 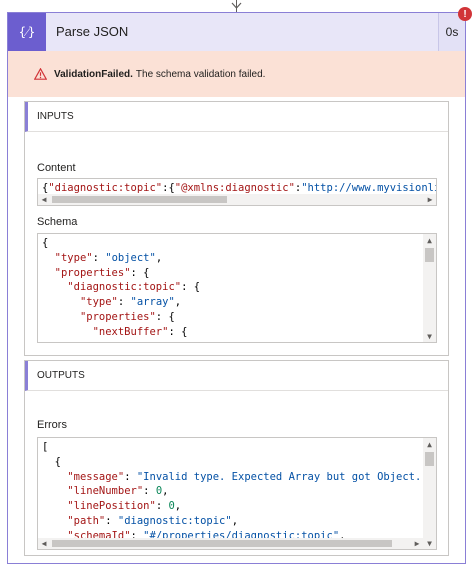 What do you see at coordinates (130, 302) in the screenshot?
I see `code-line: "type": "array",` at bounding box center [130, 302].